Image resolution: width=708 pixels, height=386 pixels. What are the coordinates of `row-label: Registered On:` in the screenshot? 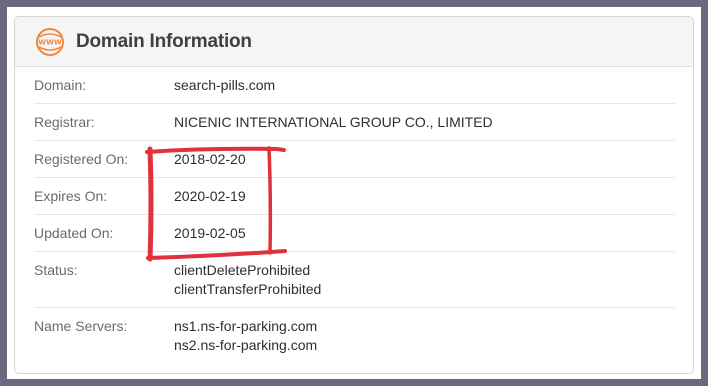 It's located at (81, 159).